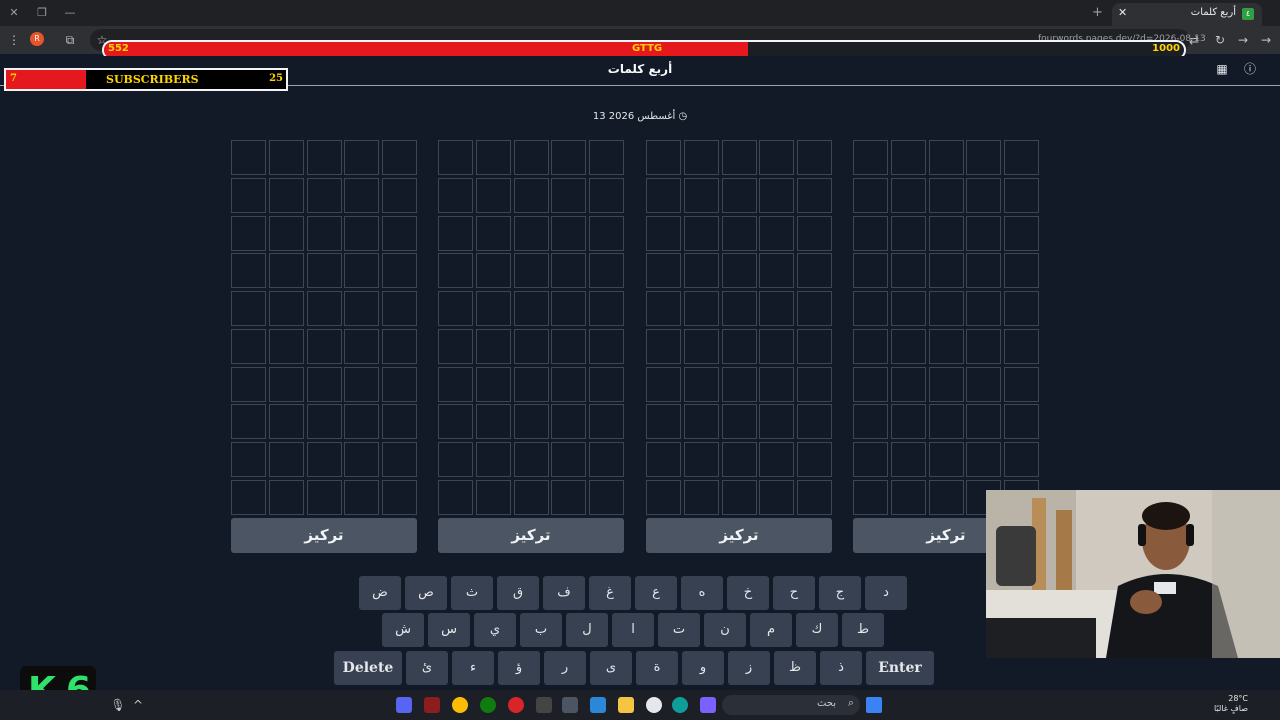 Image resolution: width=1280 pixels, height=720 pixels. What do you see at coordinates (1097, 12) in the screenshot?
I see `new-tab-icon: +` at bounding box center [1097, 12].